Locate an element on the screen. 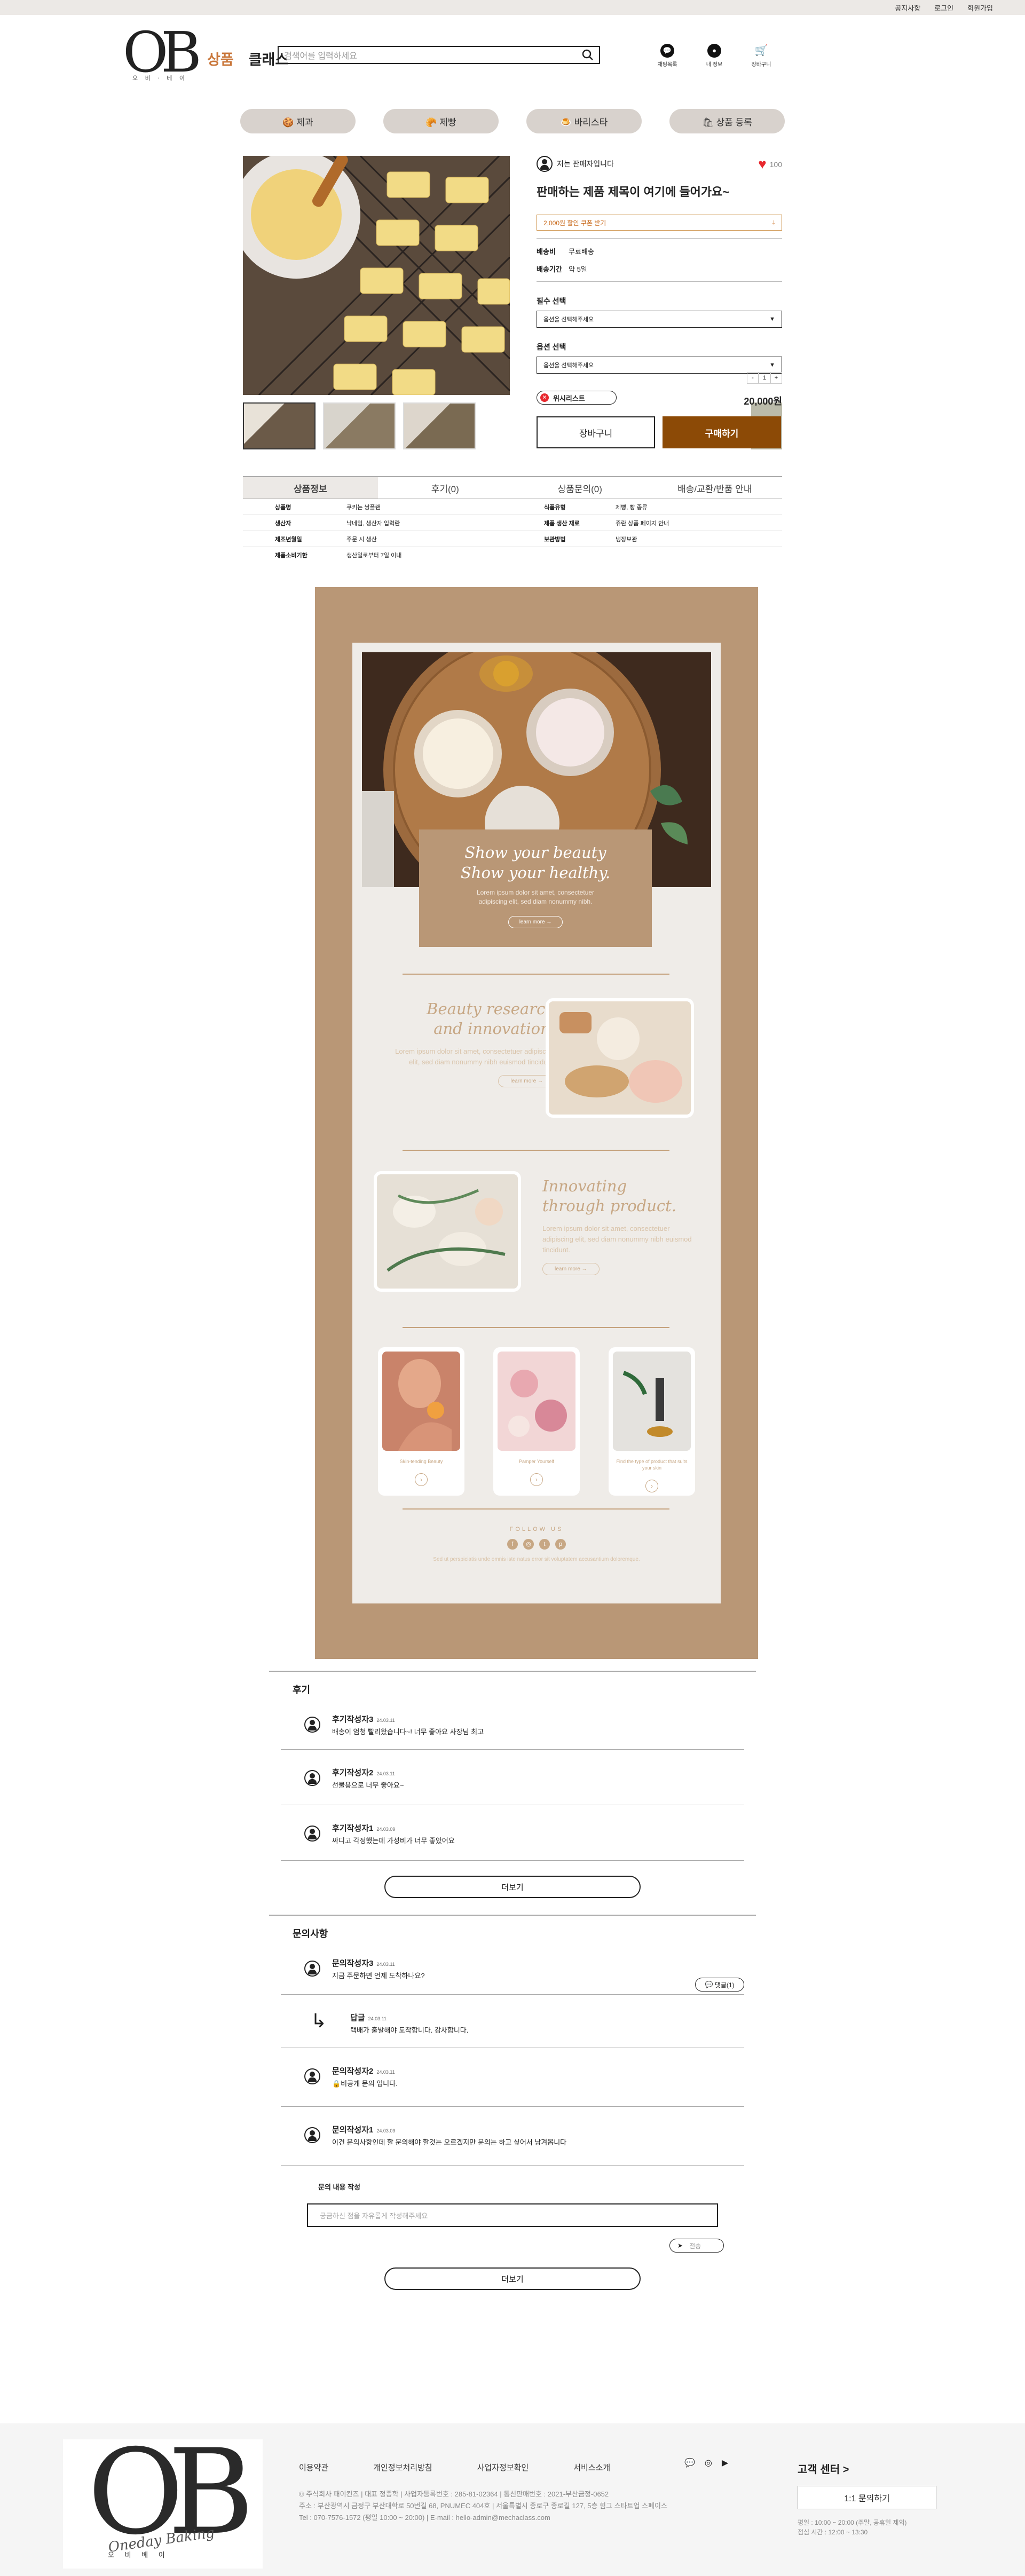  top-utility-bar: 공지사항 로그인 회원가입 is located at coordinates (512, 7).